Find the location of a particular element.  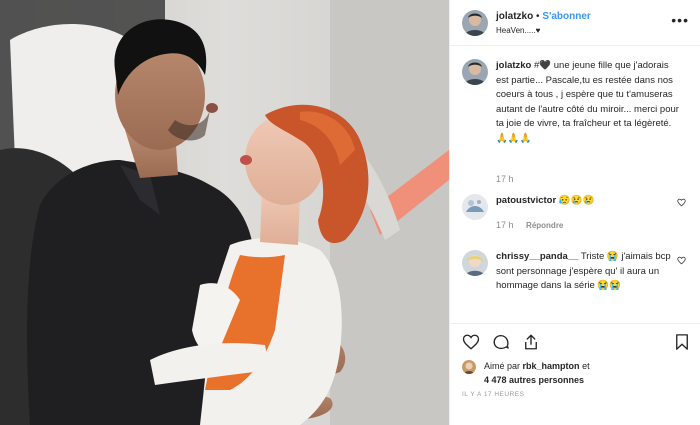

likes-count: 4 478 autres personnes is located at coordinates (534, 380).